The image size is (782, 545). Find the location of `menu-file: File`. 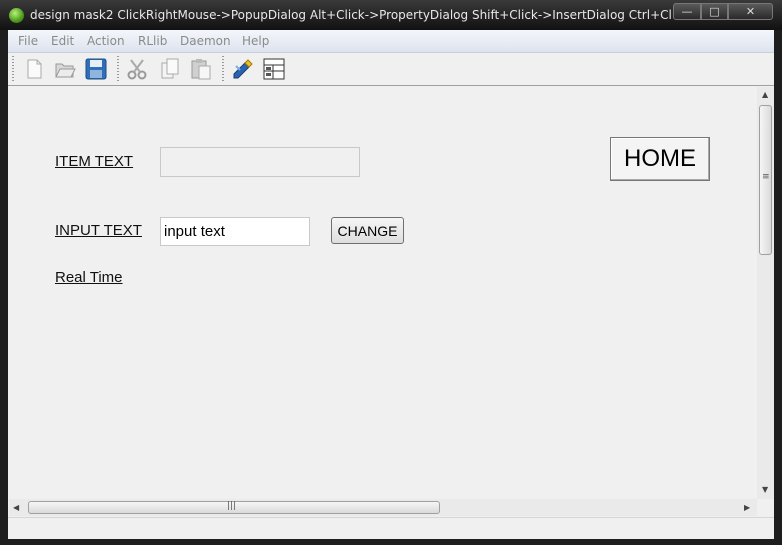

menu-file: File is located at coordinates (28, 41).